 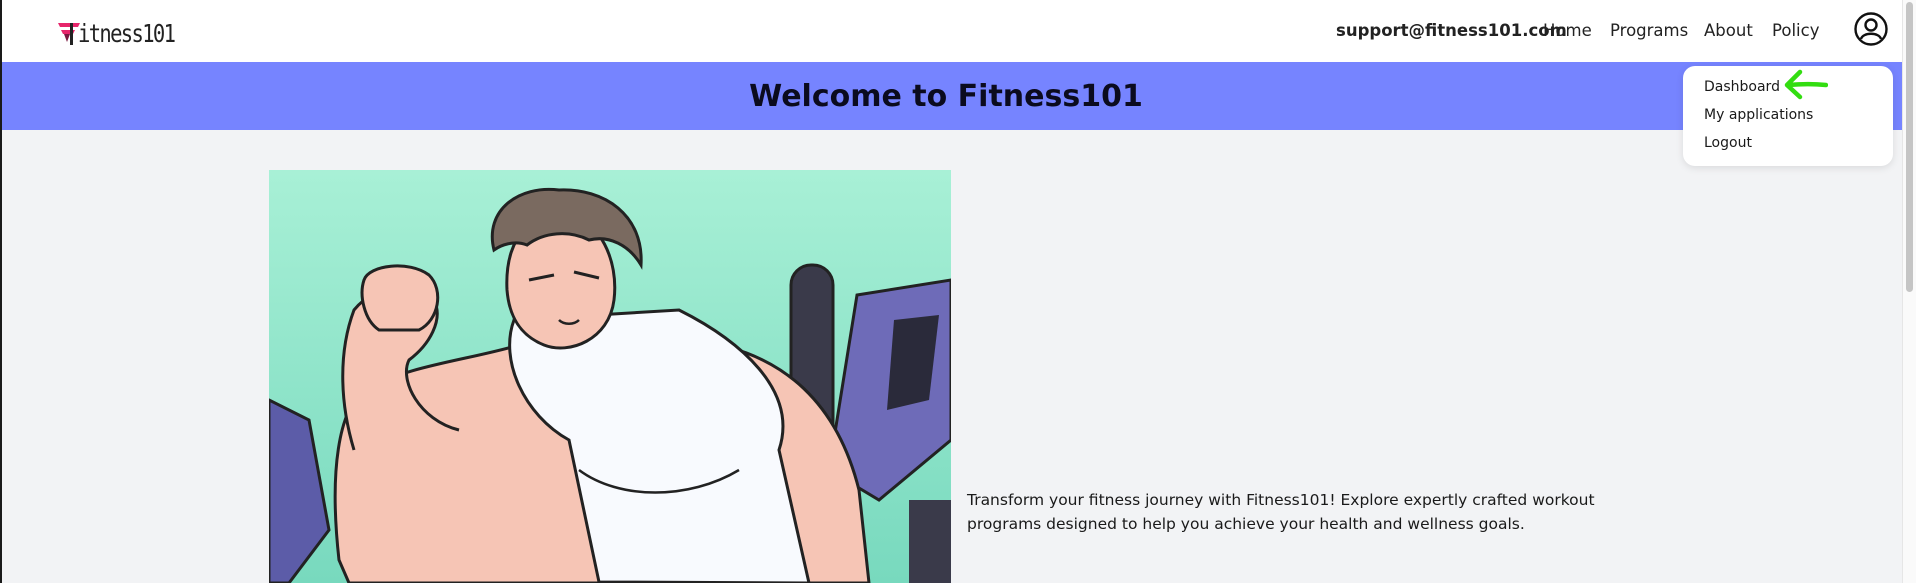 What do you see at coordinates (1567, 30) in the screenshot?
I see `nav-home: Home` at bounding box center [1567, 30].